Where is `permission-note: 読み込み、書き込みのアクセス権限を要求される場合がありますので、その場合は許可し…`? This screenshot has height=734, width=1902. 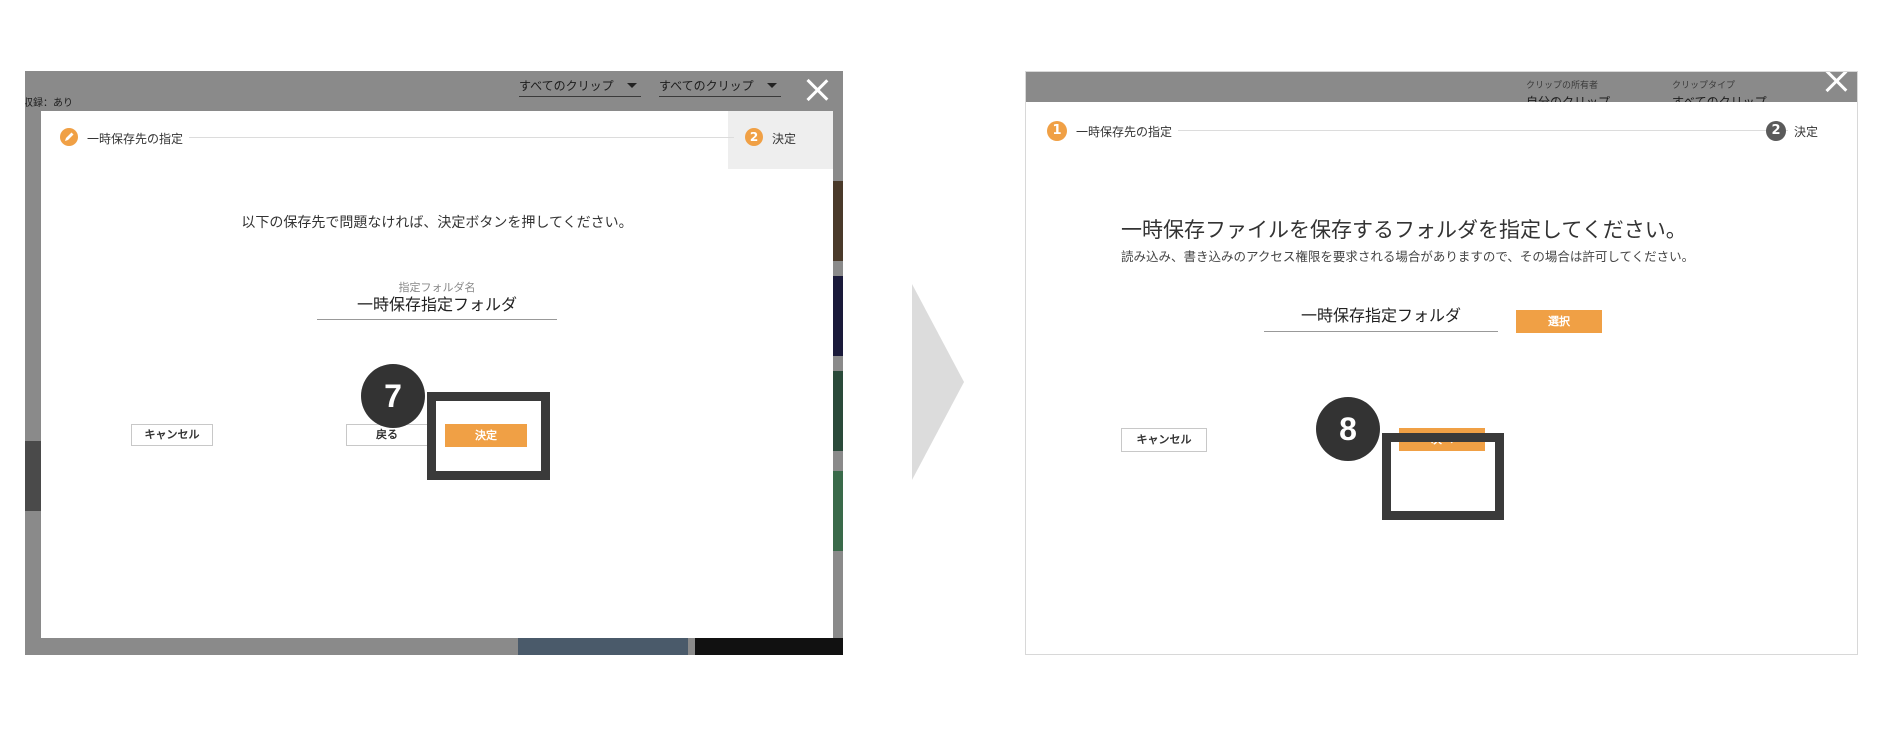 permission-note: 読み込み、書き込みのアクセス権限を要求される場合がありますので、その場合は許可し… is located at coordinates (1408, 256).